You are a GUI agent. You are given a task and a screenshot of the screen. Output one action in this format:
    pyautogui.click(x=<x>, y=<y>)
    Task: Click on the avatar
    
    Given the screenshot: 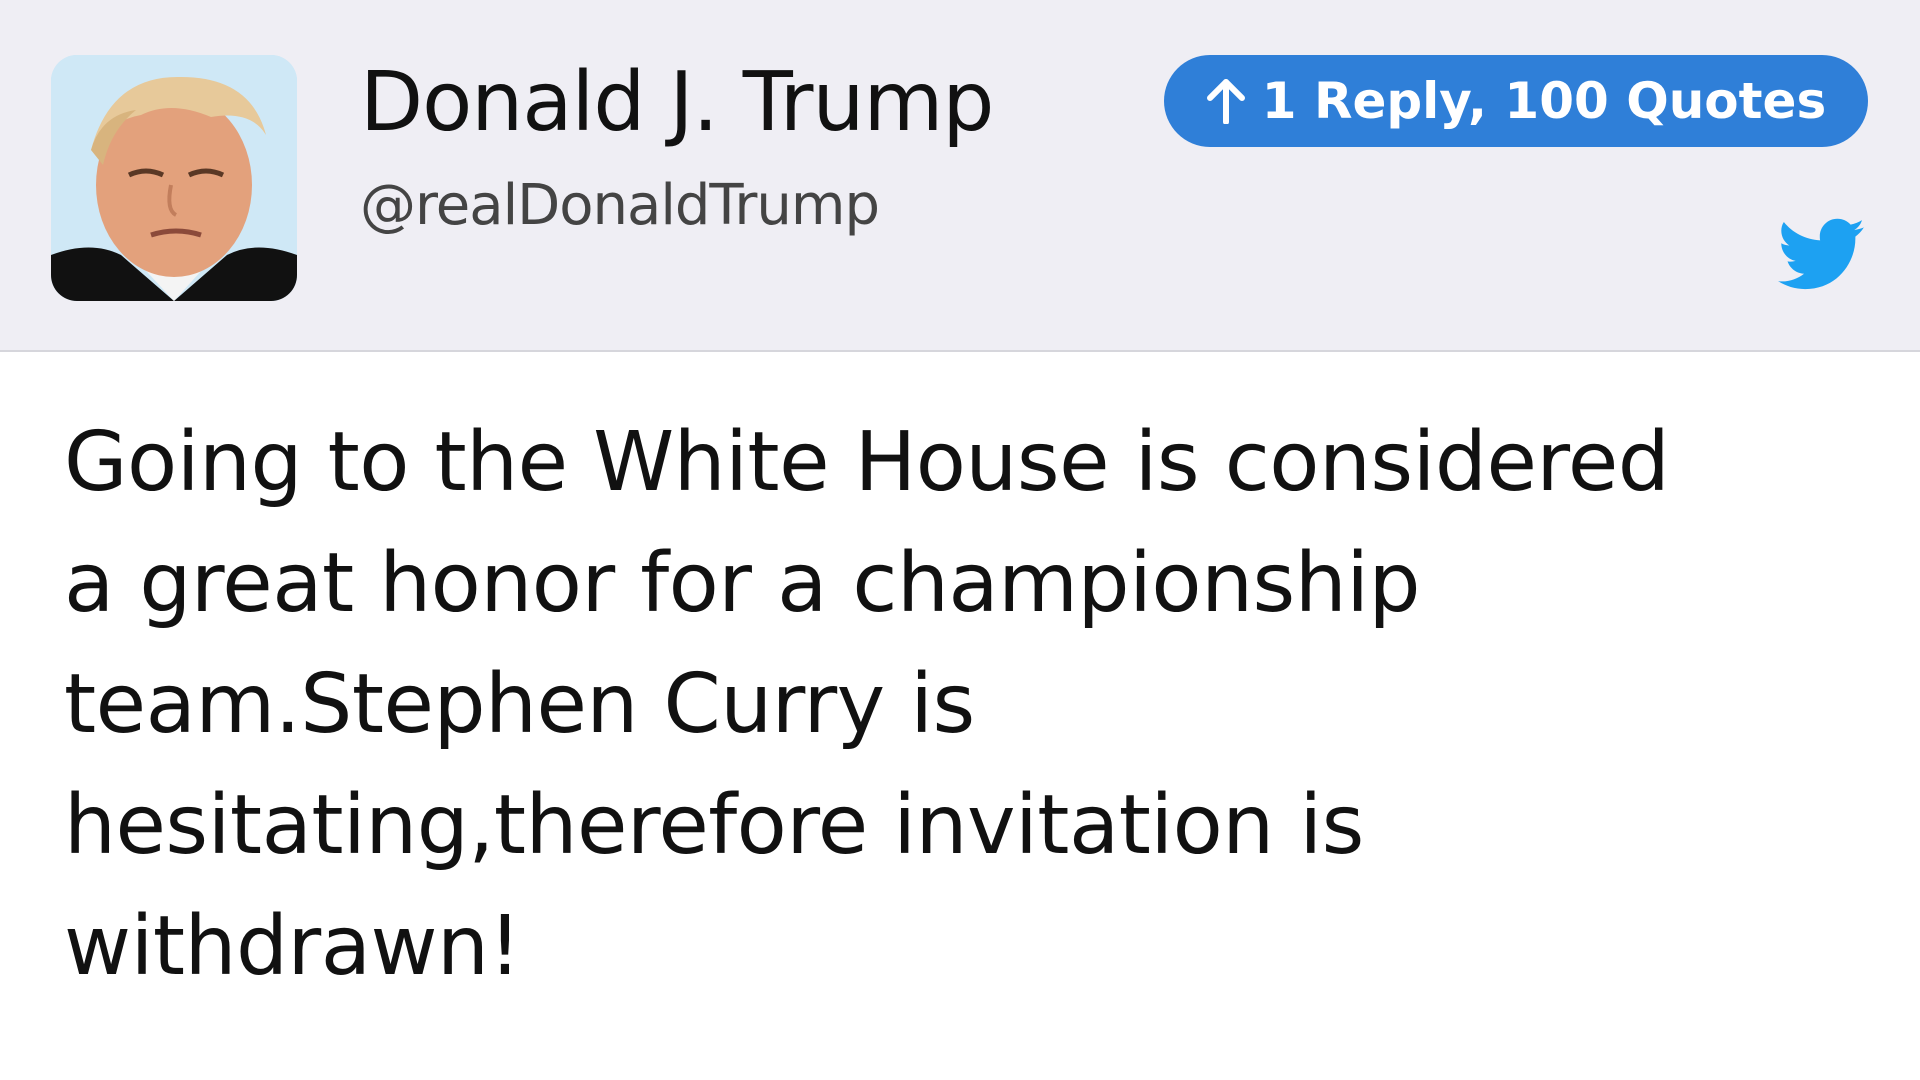 What is the action you would take?
    pyautogui.click(x=174, y=178)
    